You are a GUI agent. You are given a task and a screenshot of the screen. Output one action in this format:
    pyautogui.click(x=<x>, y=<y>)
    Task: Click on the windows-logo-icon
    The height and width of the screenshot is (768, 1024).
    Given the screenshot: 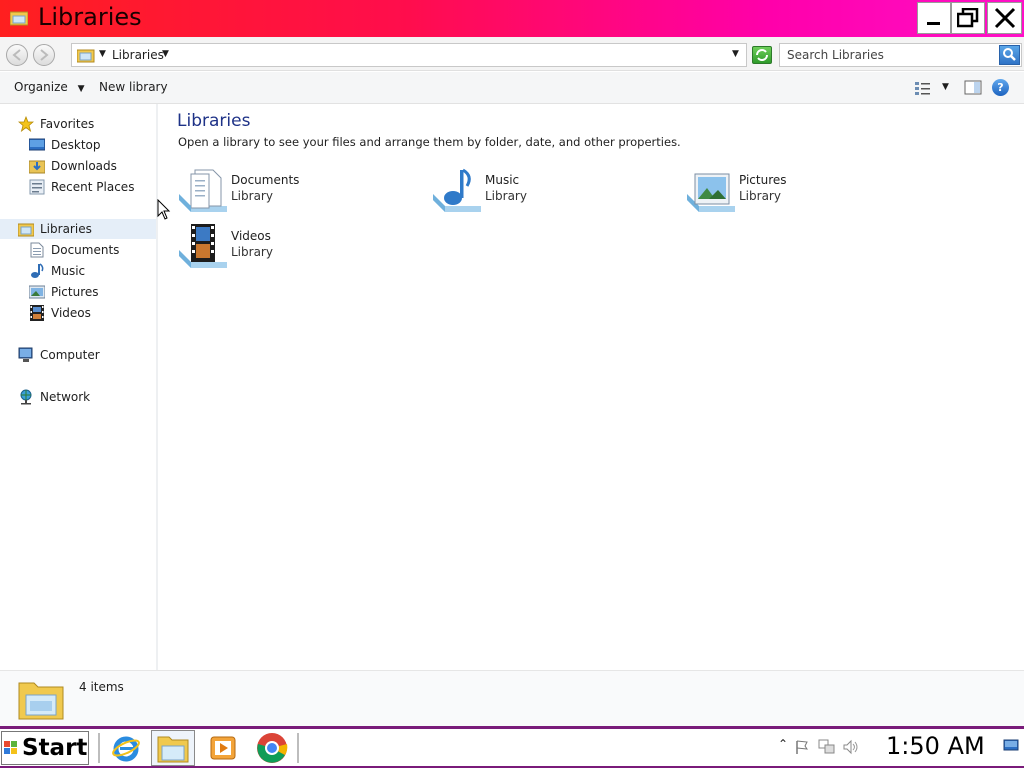 What is the action you would take?
    pyautogui.click(x=10, y=747)
    